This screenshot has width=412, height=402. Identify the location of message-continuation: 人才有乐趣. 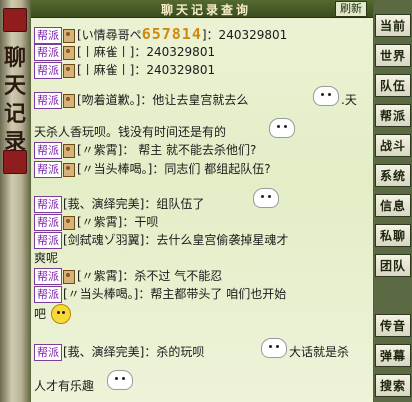
(64, 386).